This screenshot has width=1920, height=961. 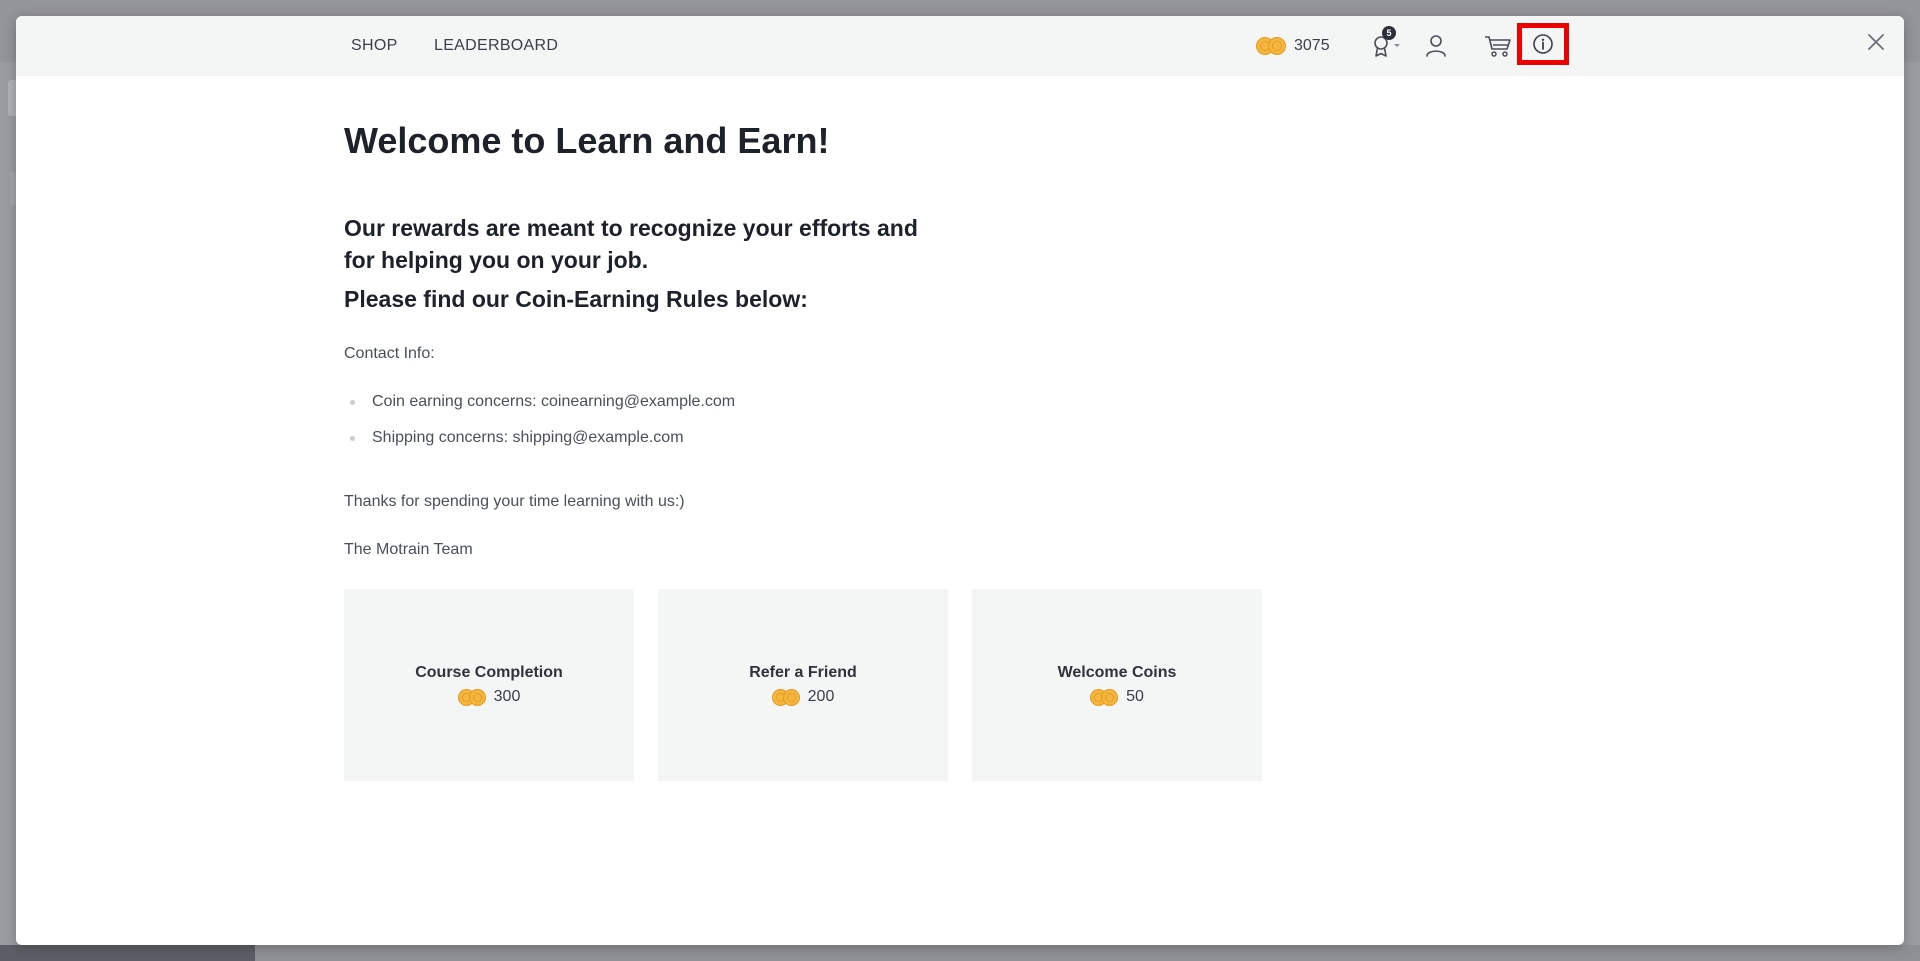 I want to click on info-button, so click(x=1543, y=44).